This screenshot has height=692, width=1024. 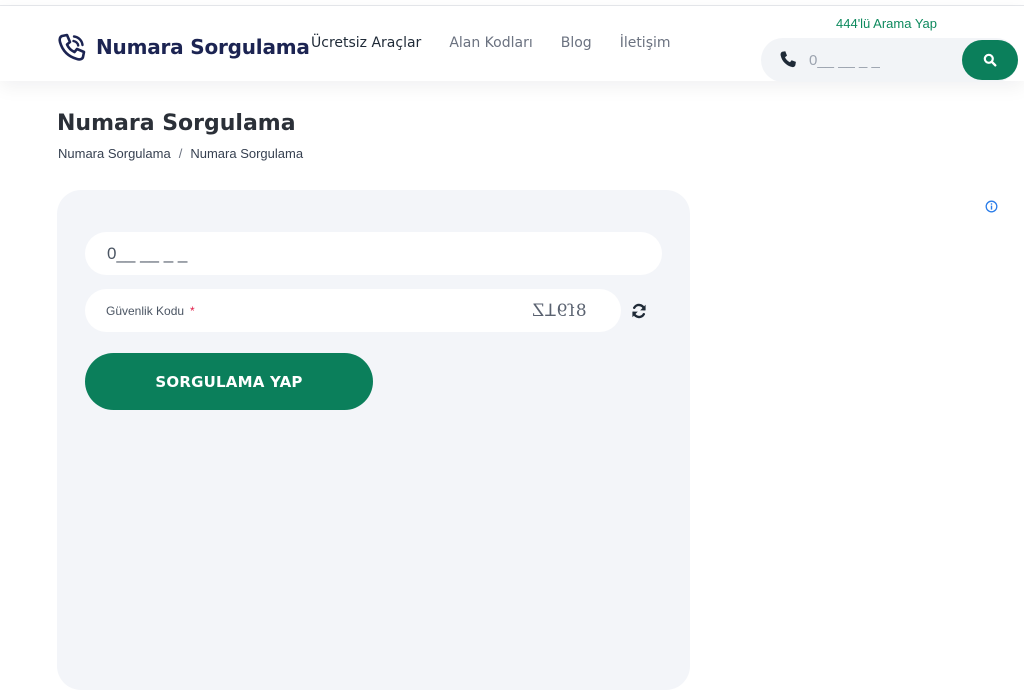 I want to click on page-title: Numara Sorgulama, so click(x=176, y=123).